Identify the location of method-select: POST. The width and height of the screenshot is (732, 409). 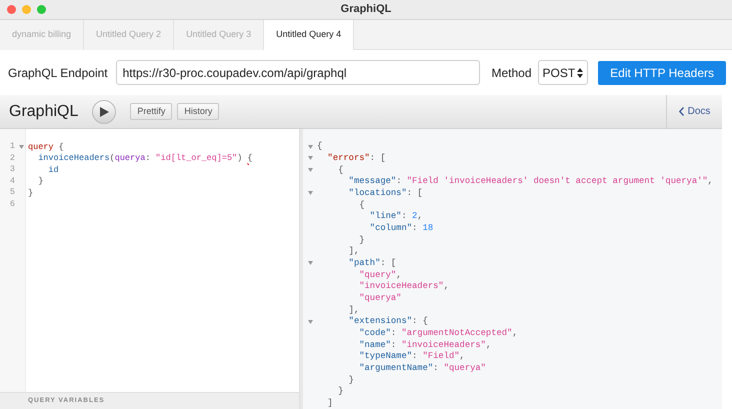
(563, 72).